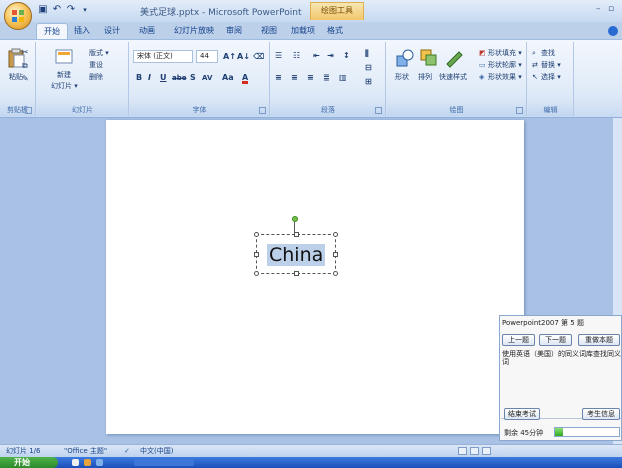 Image resolution: width=622 pixels, height=468 pixels. I want to click on replace-button: 替换 ▾, so click(551, 65).